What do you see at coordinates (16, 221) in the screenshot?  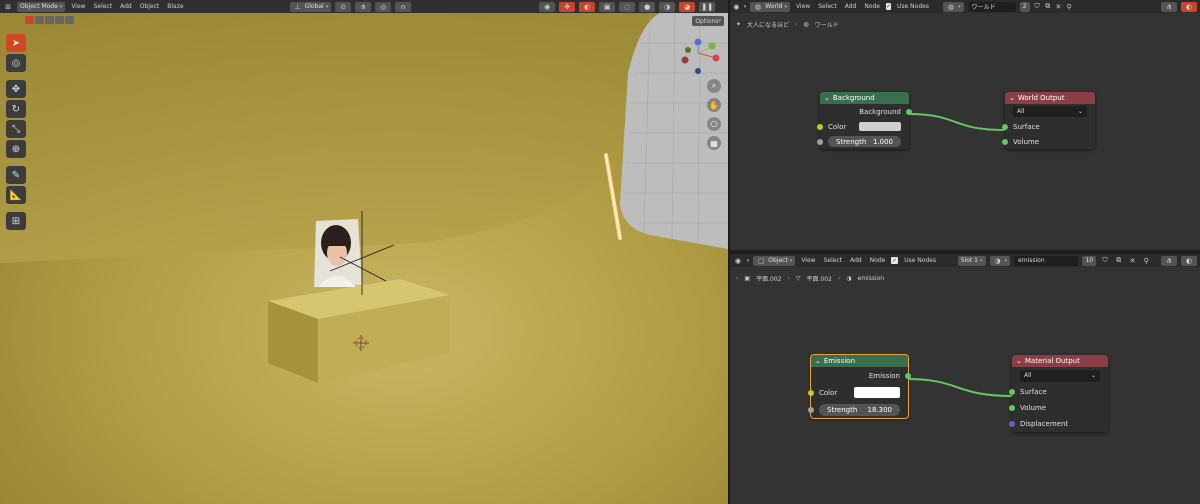 I see `add-cube-tool: ⊞` at bounding box center [16, 221].